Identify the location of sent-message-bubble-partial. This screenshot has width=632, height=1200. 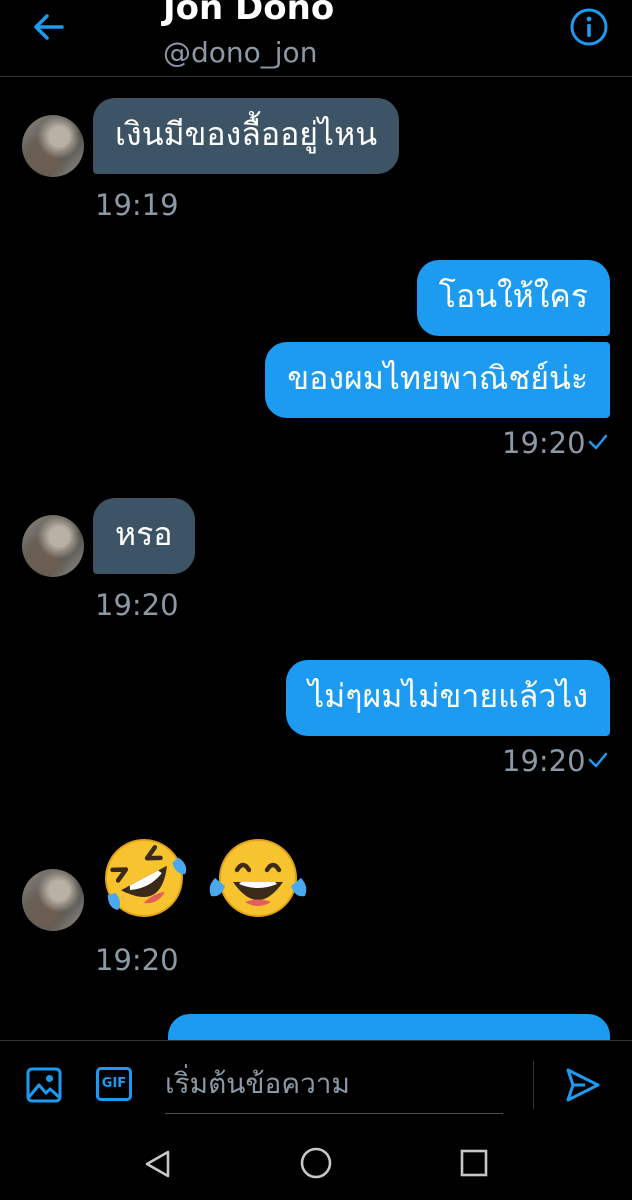
(389, 1027).